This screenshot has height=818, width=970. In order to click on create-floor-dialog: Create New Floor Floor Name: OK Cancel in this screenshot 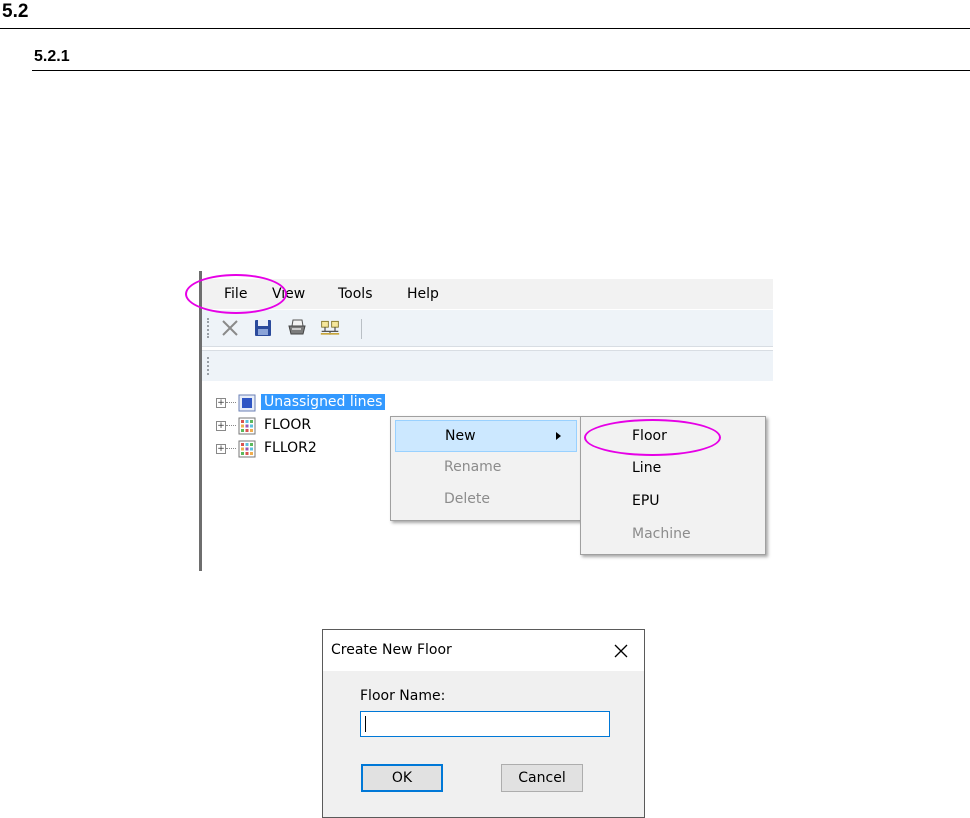, I will do `click(483, 723)`.